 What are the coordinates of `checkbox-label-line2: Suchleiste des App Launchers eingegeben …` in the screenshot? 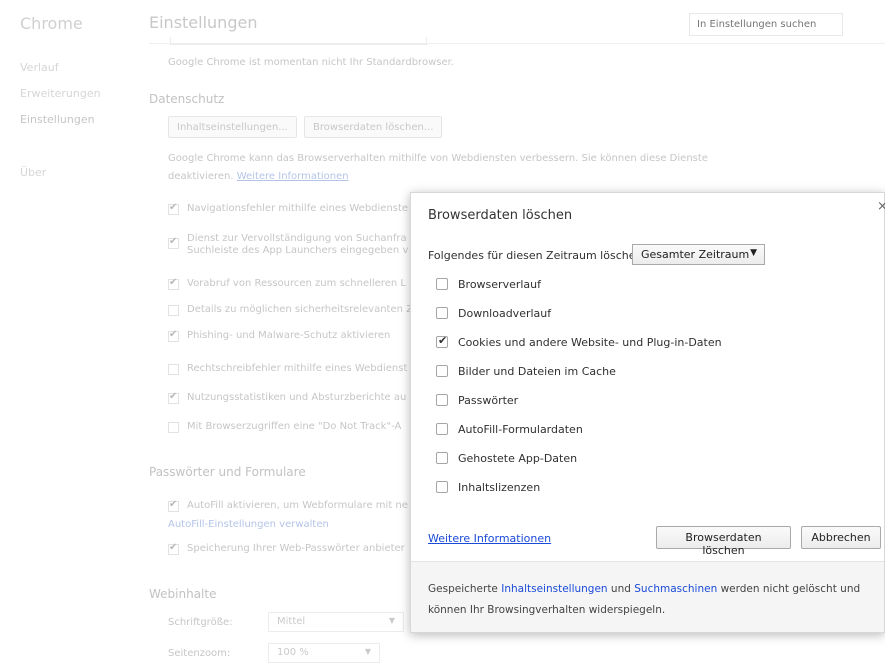 It's located at (298, 250).